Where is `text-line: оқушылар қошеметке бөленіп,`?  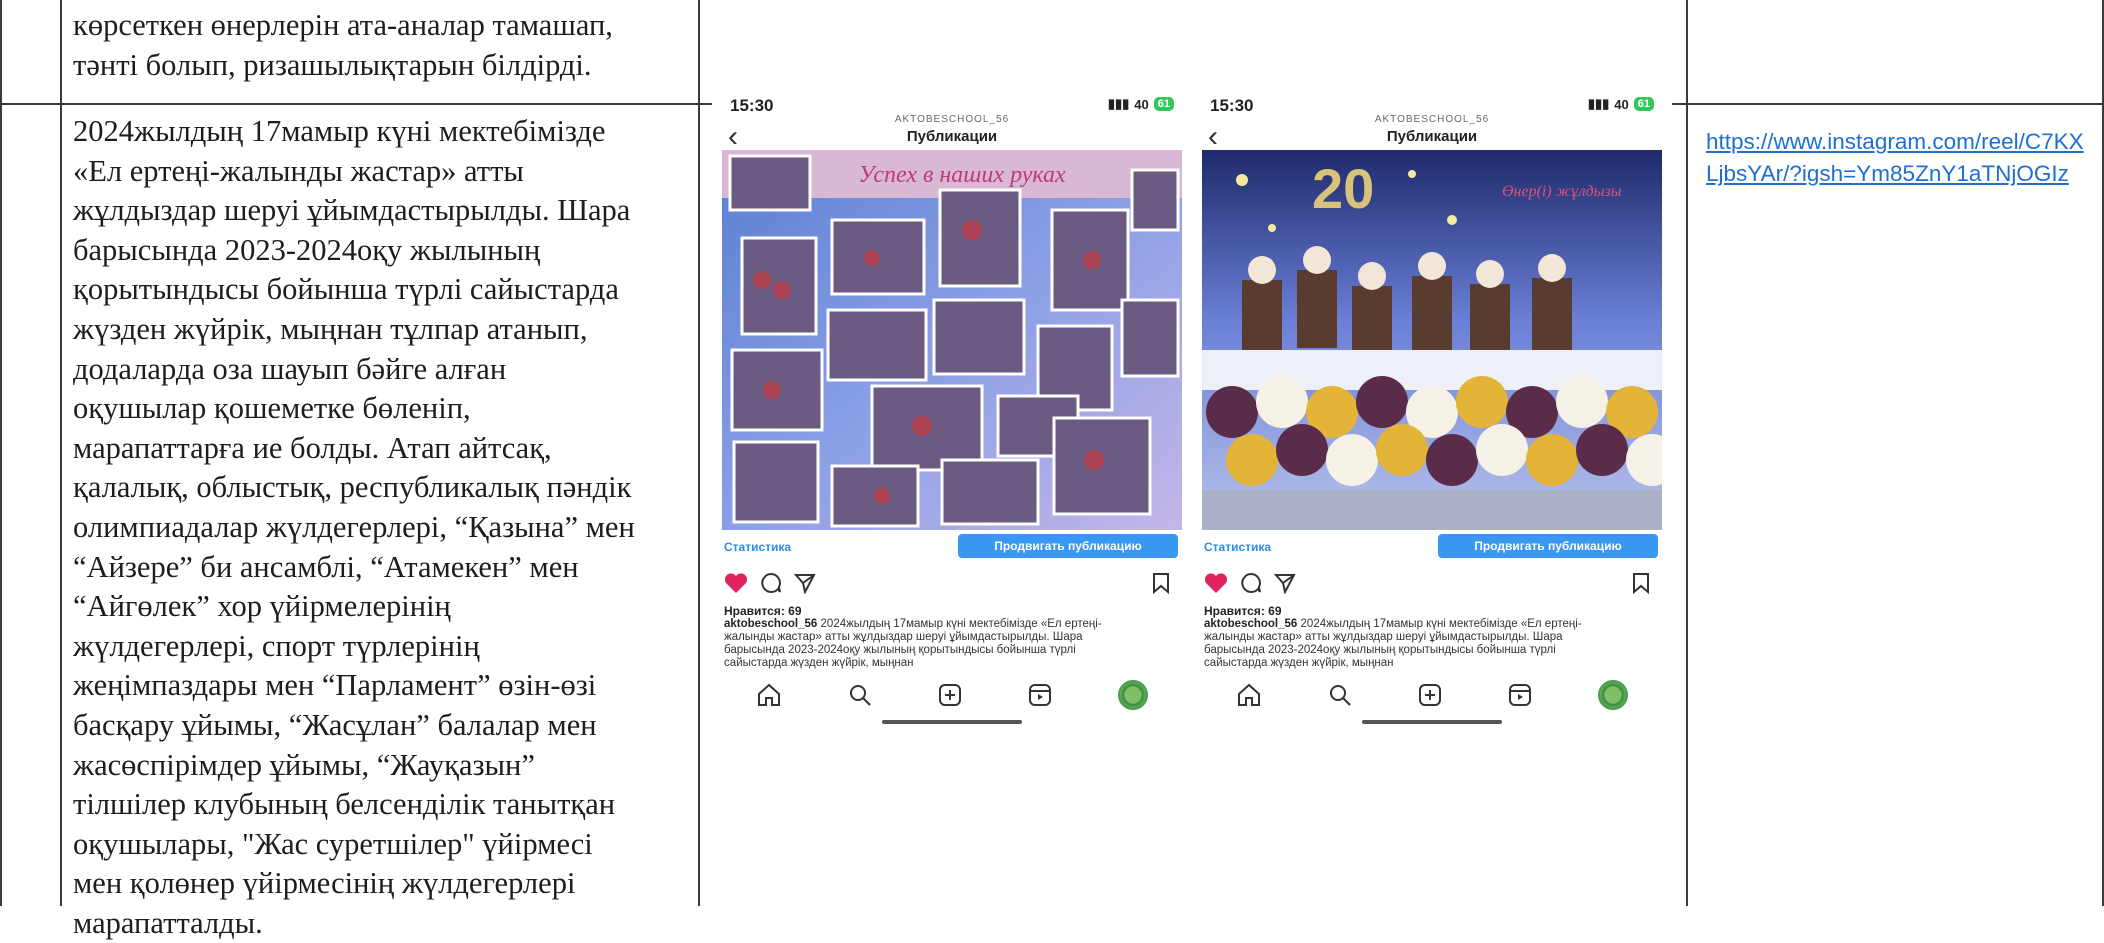 text-line: оқушылар қошеметке бөленіп, is located at coordinates (272, 408).